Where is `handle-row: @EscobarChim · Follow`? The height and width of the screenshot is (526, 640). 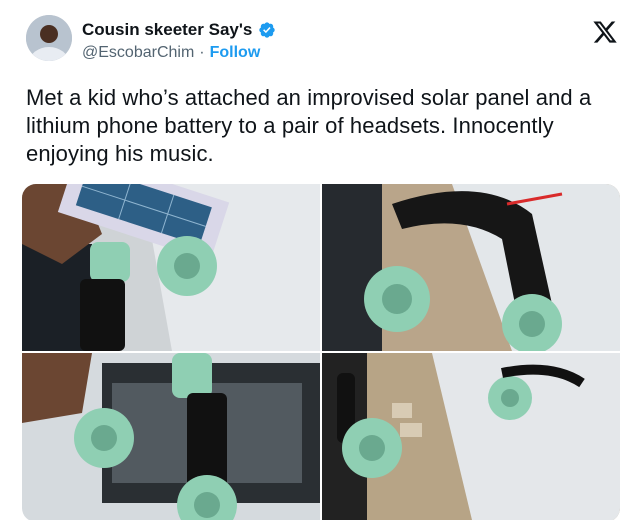
handle-row: @EscobarChim · Follow is located at coordinates (171, 53).